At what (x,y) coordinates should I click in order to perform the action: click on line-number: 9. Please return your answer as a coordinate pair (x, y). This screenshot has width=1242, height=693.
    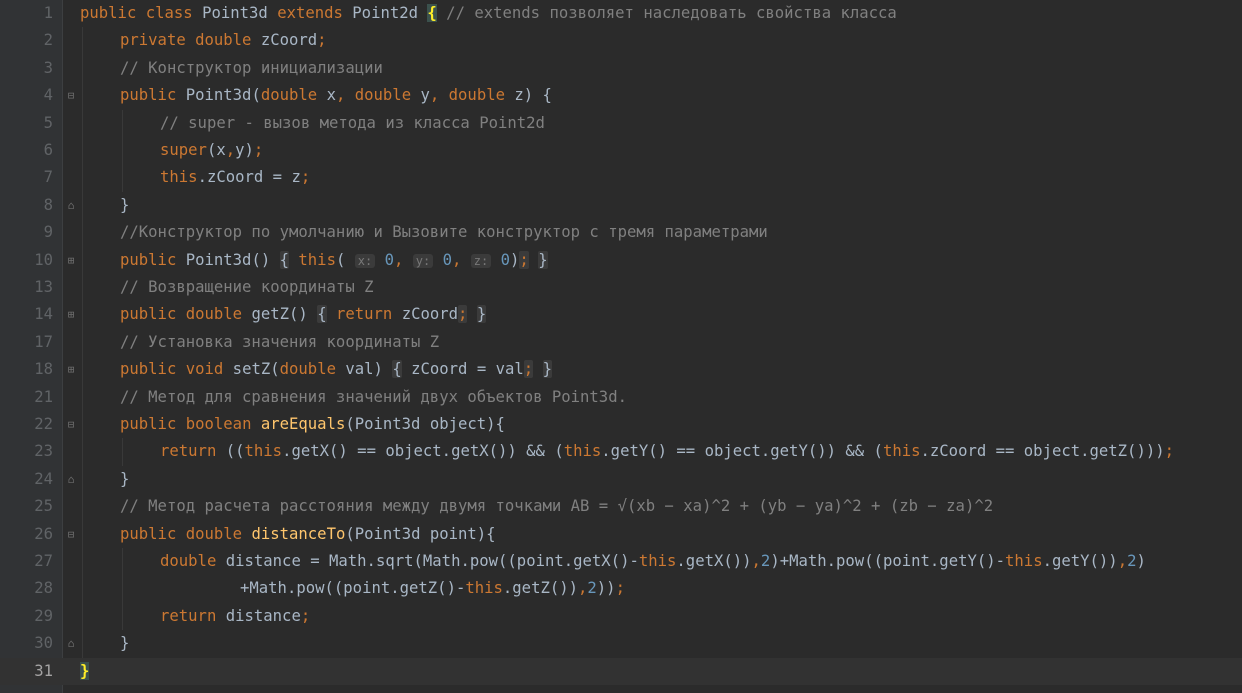
    Looking at the image, I should click on (26, 232).